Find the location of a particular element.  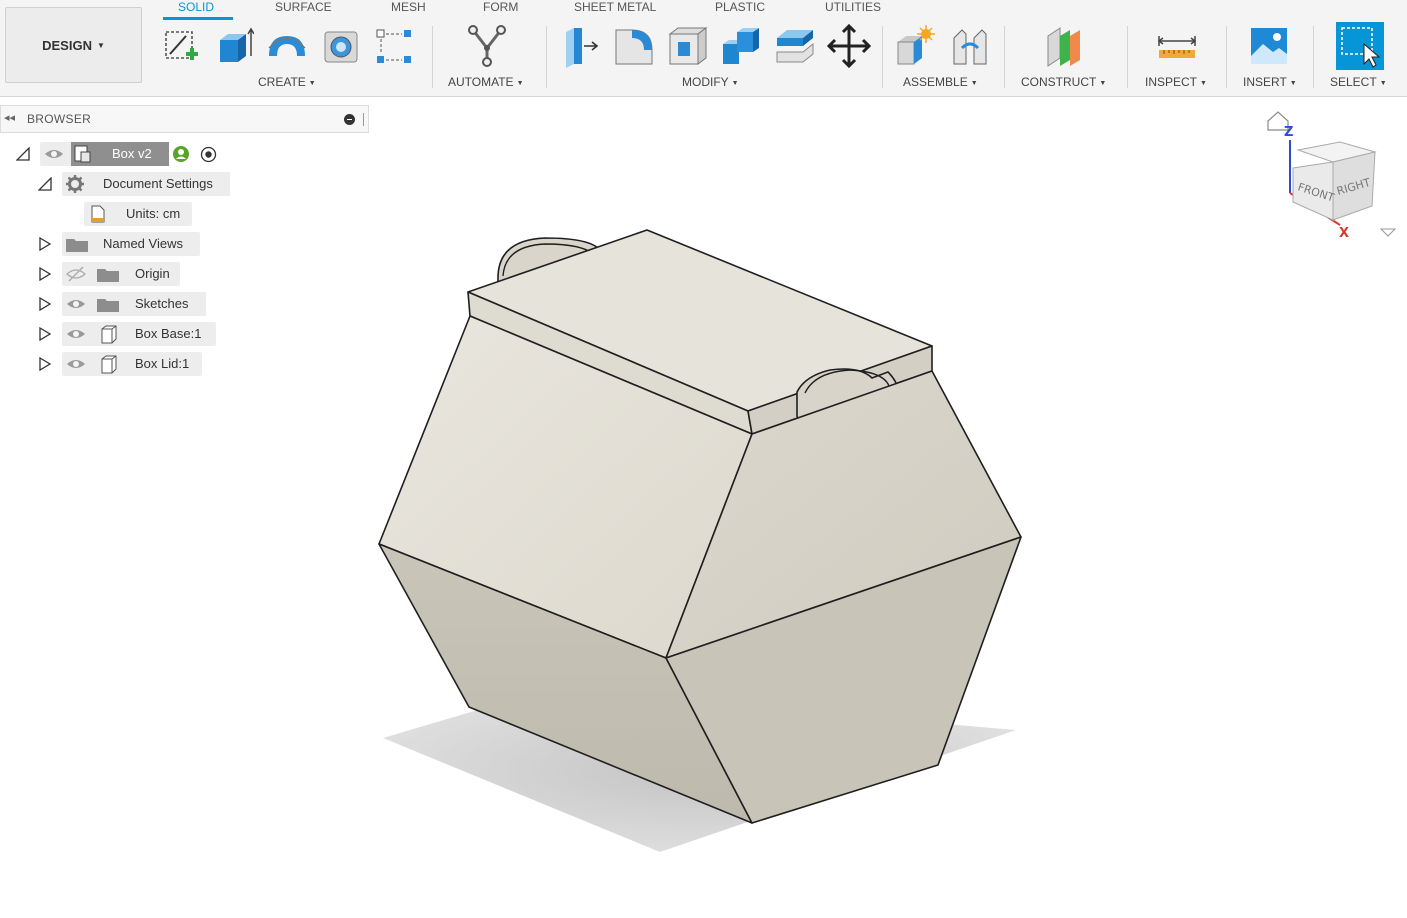

fillet-icon is located at coordinates (634, 46).